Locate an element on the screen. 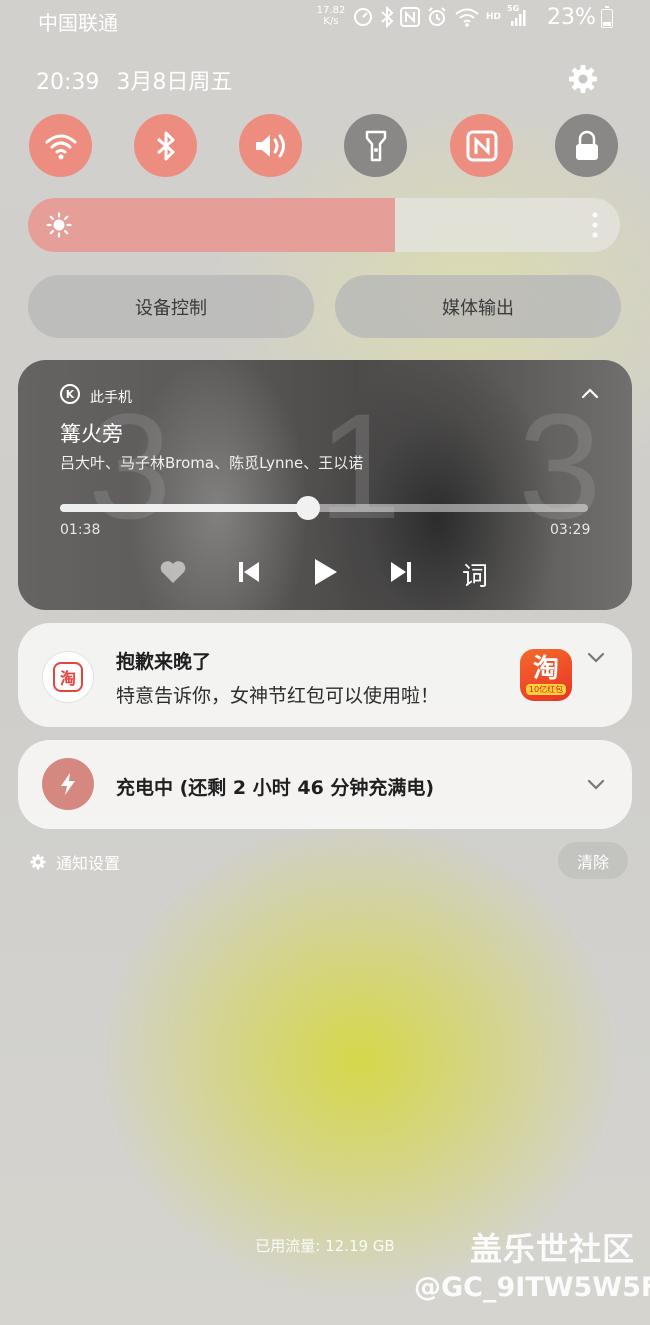  notification-settings-link: 通知设置 is located at coordinates (75, 862).